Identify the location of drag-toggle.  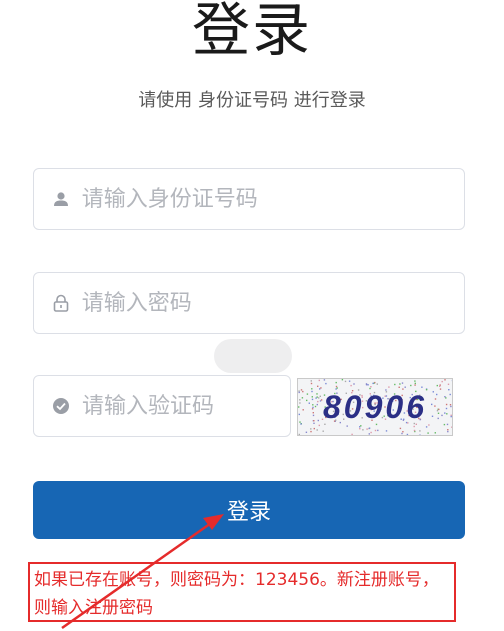
(253, 356).